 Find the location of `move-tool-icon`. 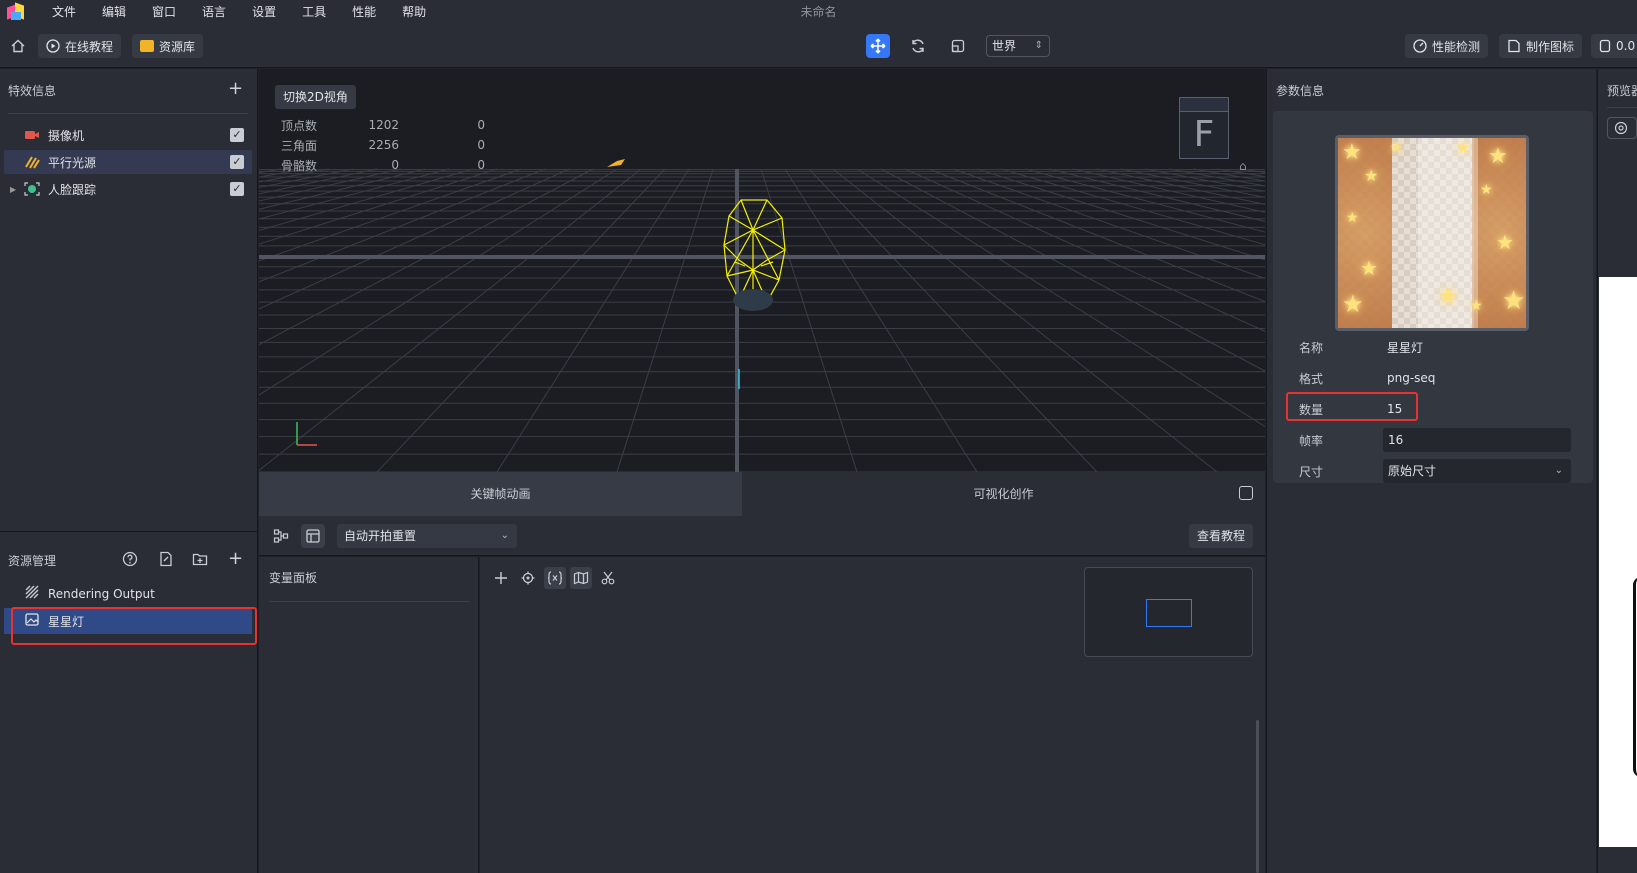

move-tool-icon is located at coordinates (878, 46).